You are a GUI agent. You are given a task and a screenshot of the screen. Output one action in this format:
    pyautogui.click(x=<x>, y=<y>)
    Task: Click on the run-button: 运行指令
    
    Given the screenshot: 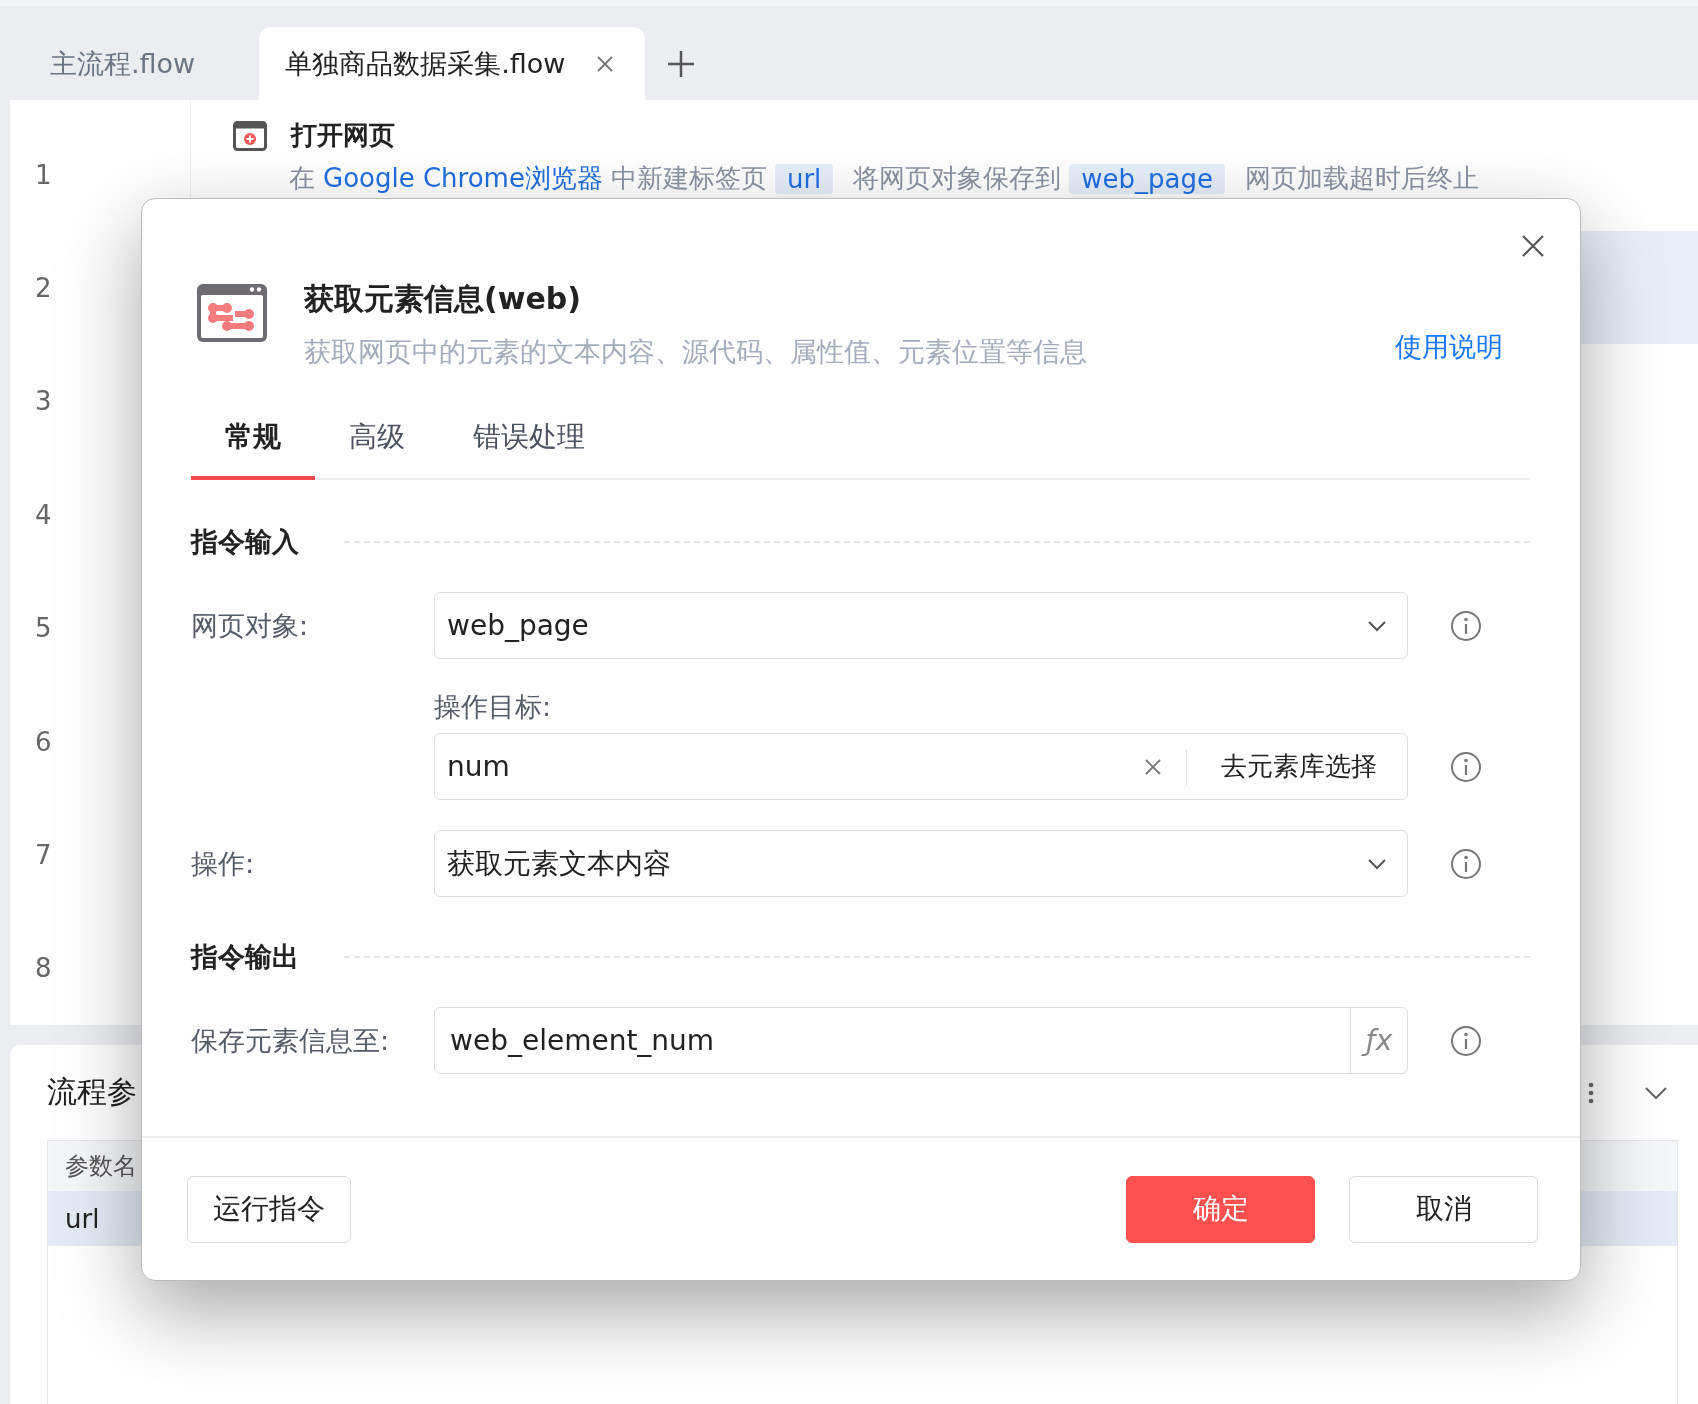 What is the action you would take?
    pyautogui.click(x=269, y=1209)
    